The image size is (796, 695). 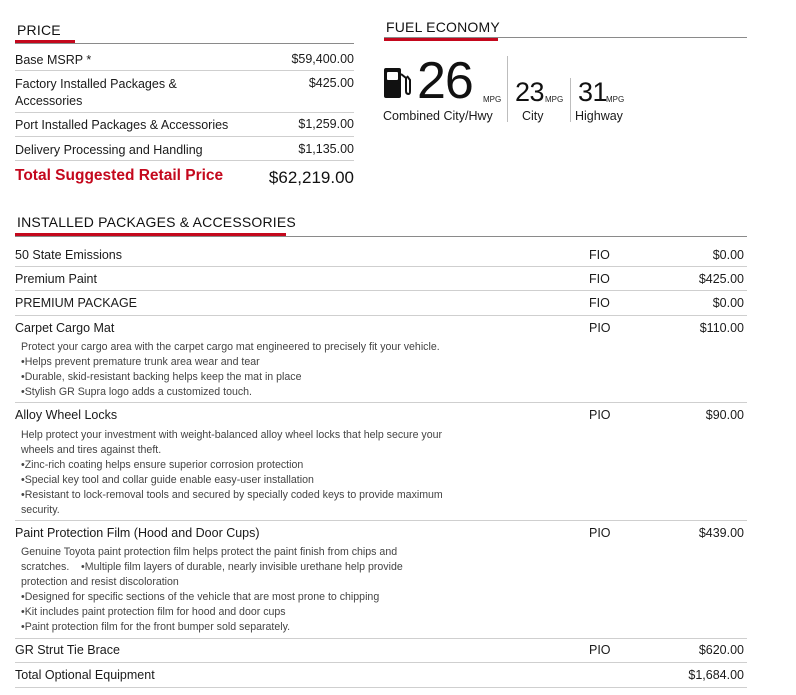 What do you see at coordinates (53, 60) in the screenshot?
I see `price-row-label: Base MSRP *` at bounding box center [53, 60].